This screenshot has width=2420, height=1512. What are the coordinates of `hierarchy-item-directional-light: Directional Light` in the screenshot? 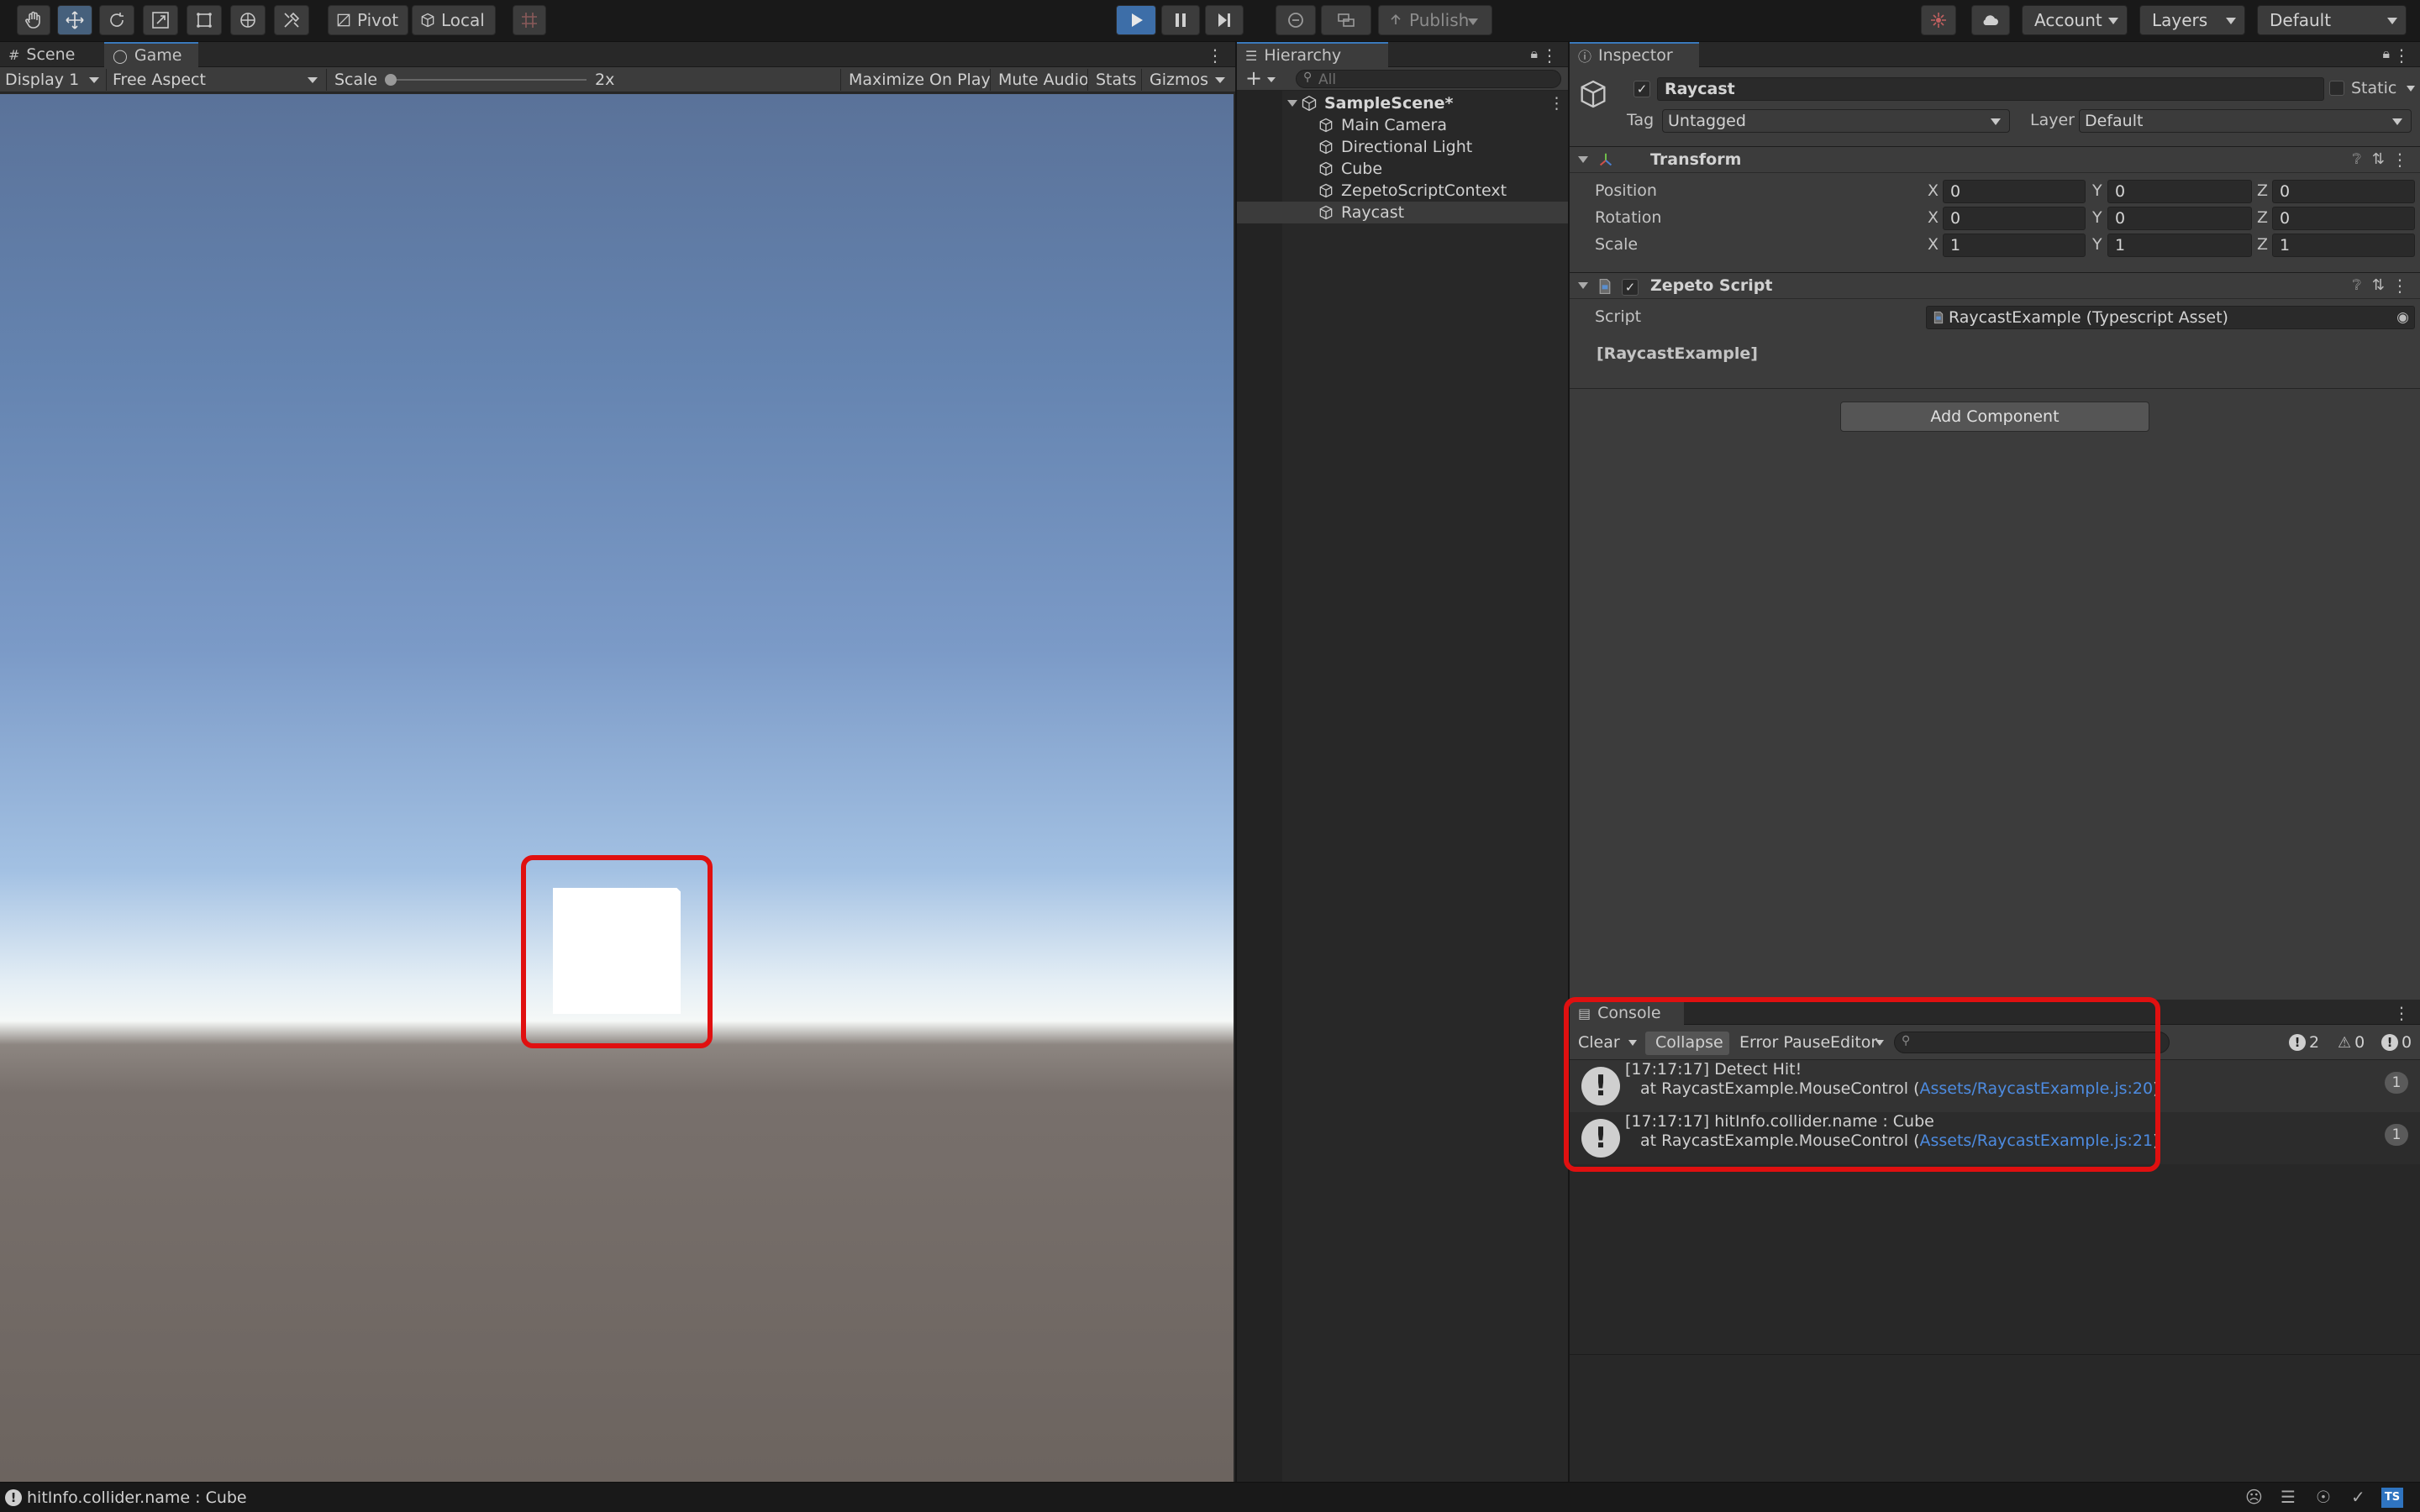 It's located at (1405, 147).